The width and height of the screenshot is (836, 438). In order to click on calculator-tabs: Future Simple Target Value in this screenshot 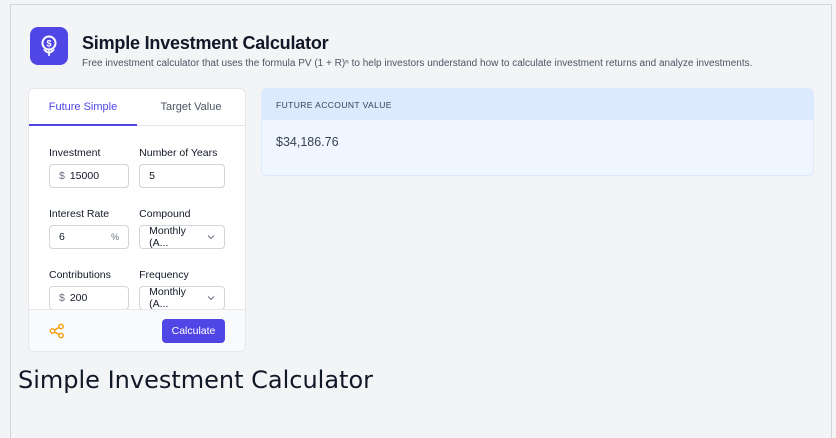, I will do `click(137, 107)`.